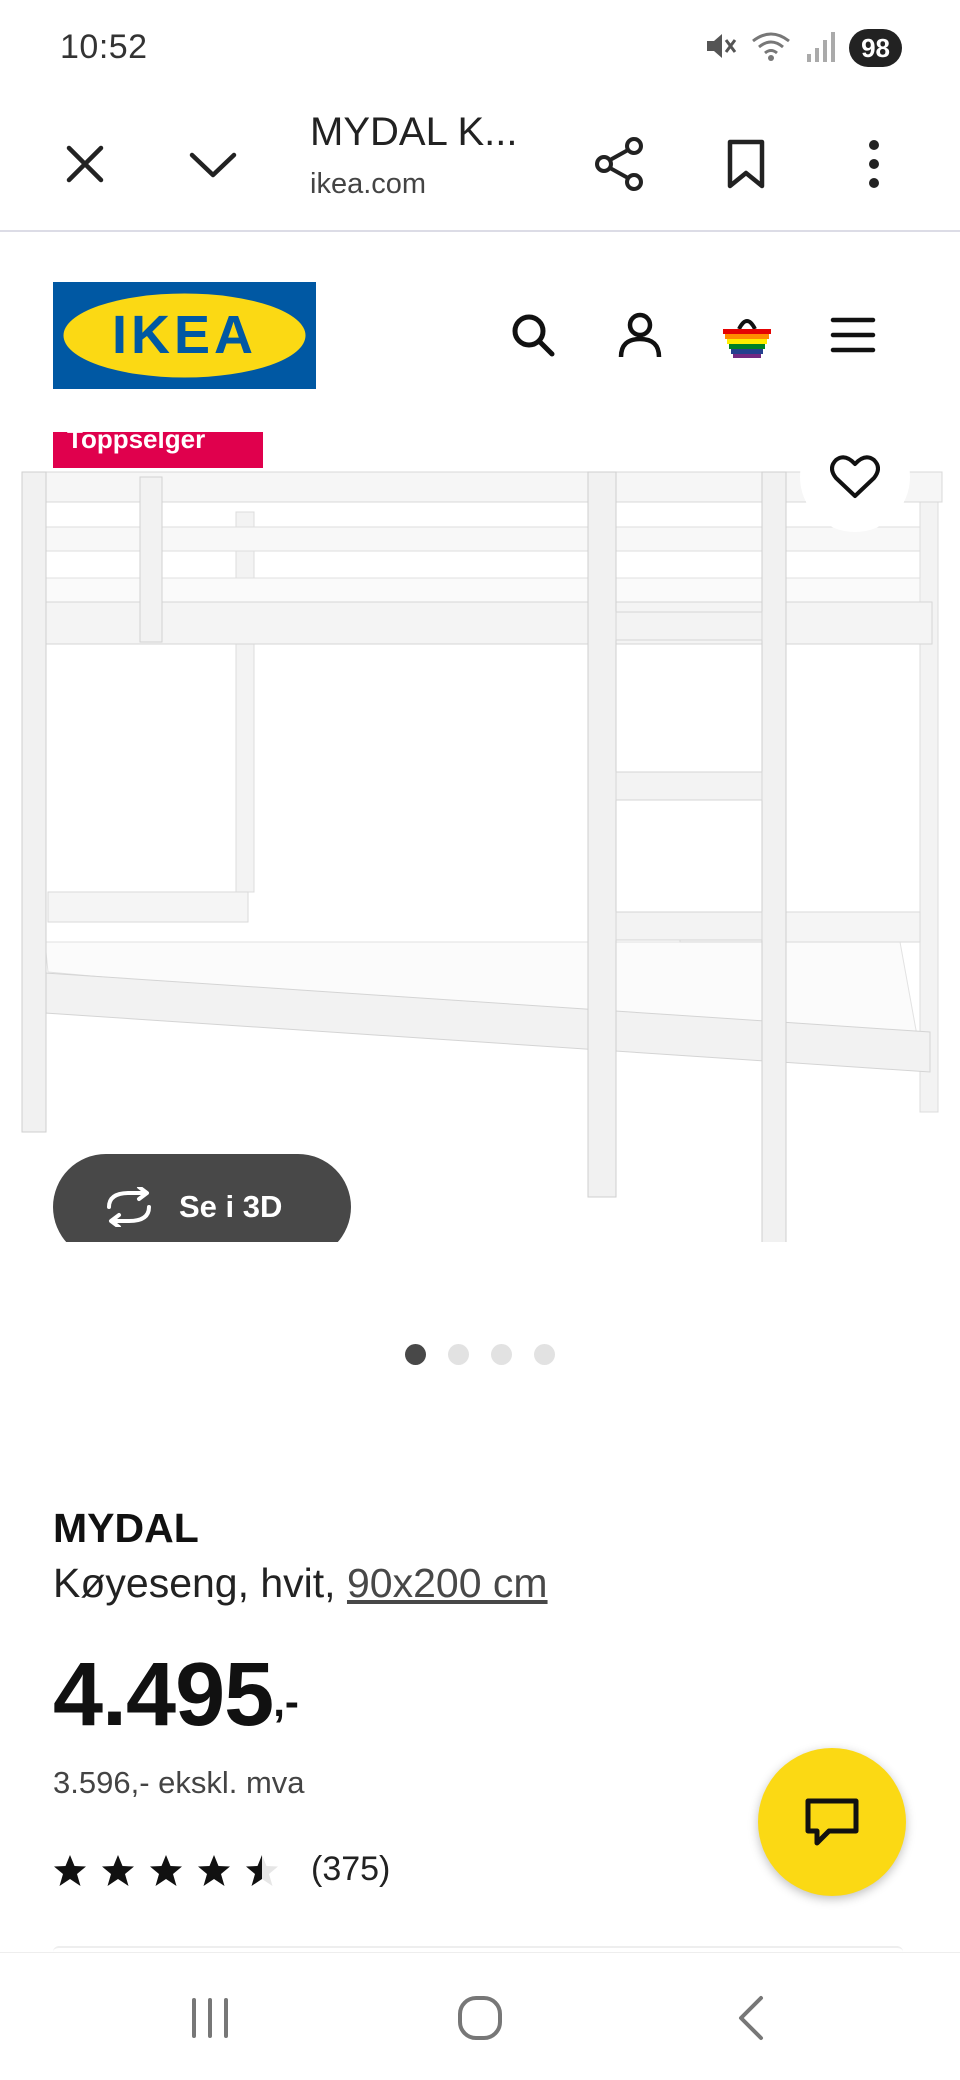 This screenshot has width=960, height=2080. What do you see at coordinates (750, 2018) in the screenshot?
I see `back-icon` at bounding box center [750, 2018].